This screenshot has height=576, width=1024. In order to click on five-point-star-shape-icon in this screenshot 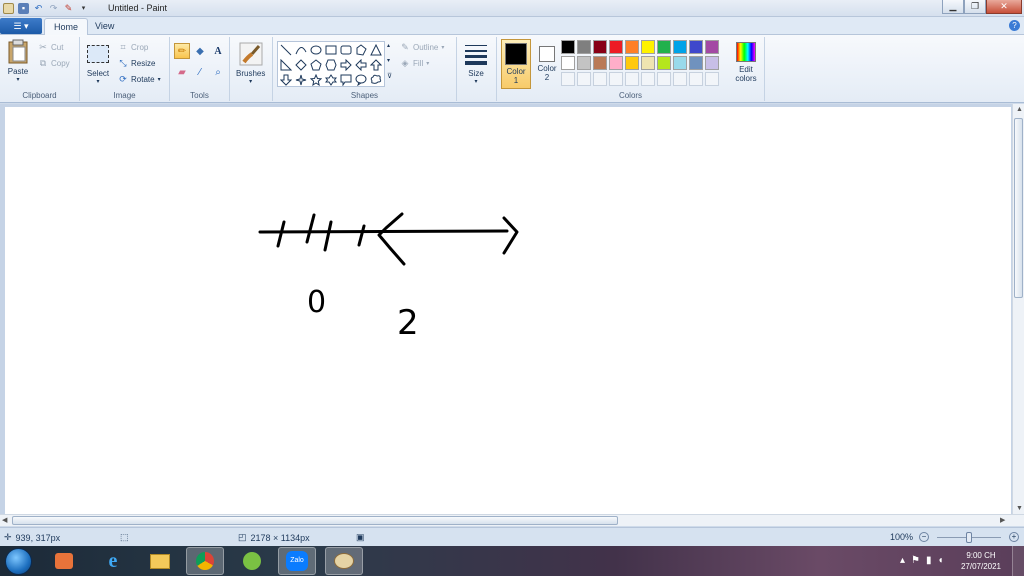, I will do `click(316, 80)`.